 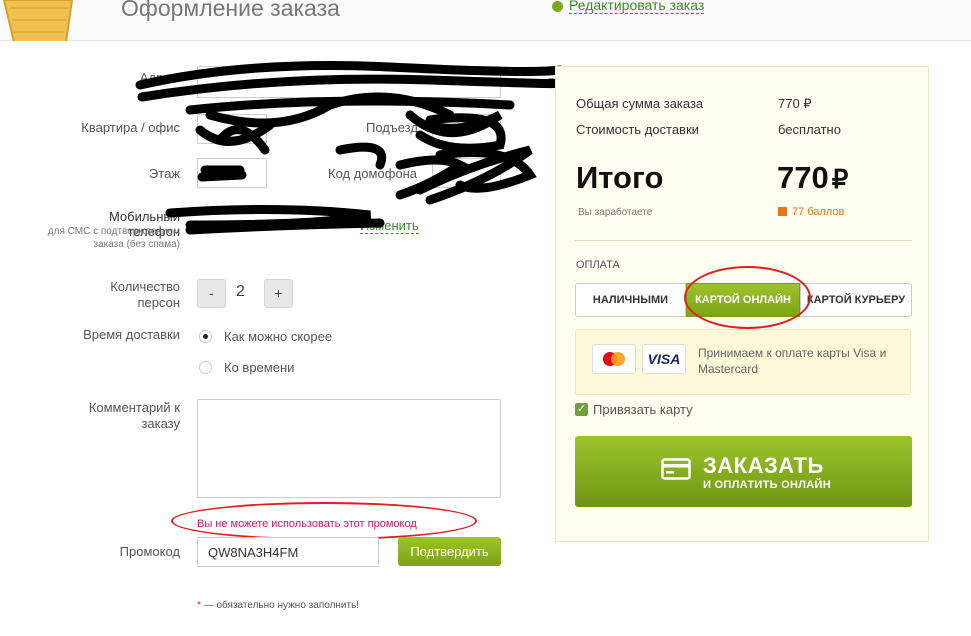 What do you see at coordinates (205, 336) in the screenshot?
I see `radio-asap` at bounding box center [205, 336].